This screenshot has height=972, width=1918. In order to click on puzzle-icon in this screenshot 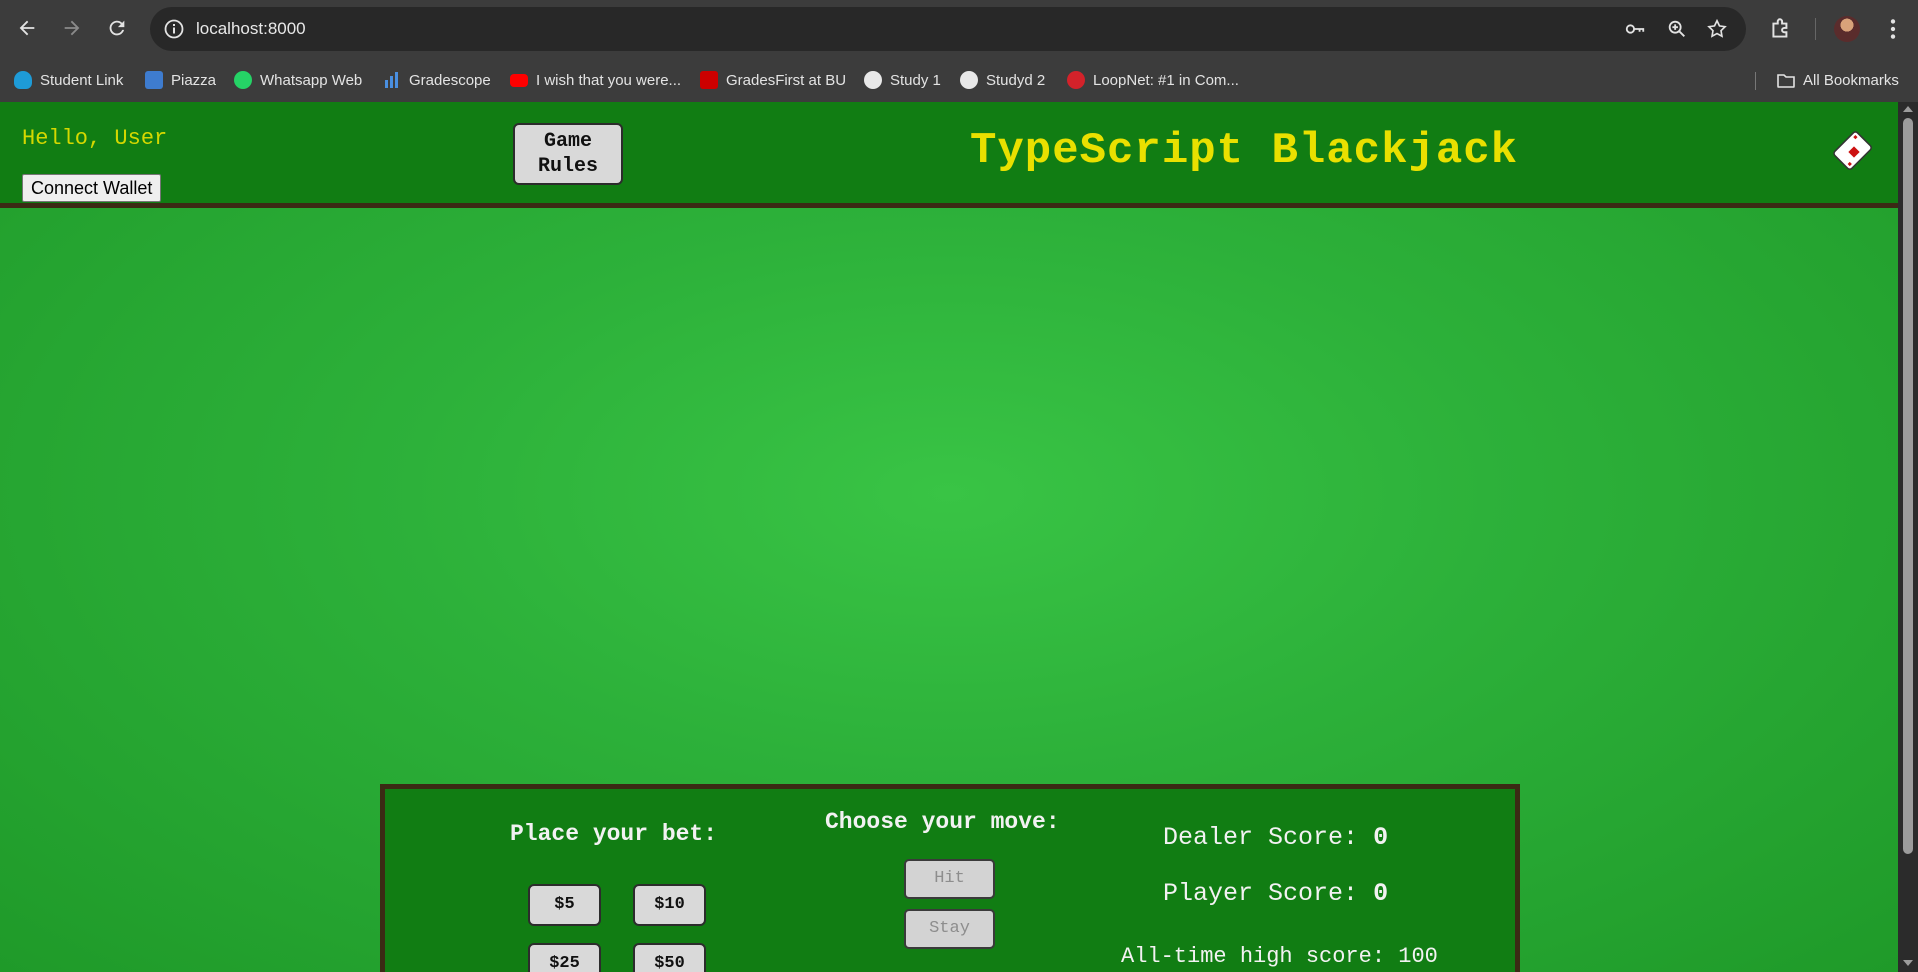, I will do `click(1781, 29)`.